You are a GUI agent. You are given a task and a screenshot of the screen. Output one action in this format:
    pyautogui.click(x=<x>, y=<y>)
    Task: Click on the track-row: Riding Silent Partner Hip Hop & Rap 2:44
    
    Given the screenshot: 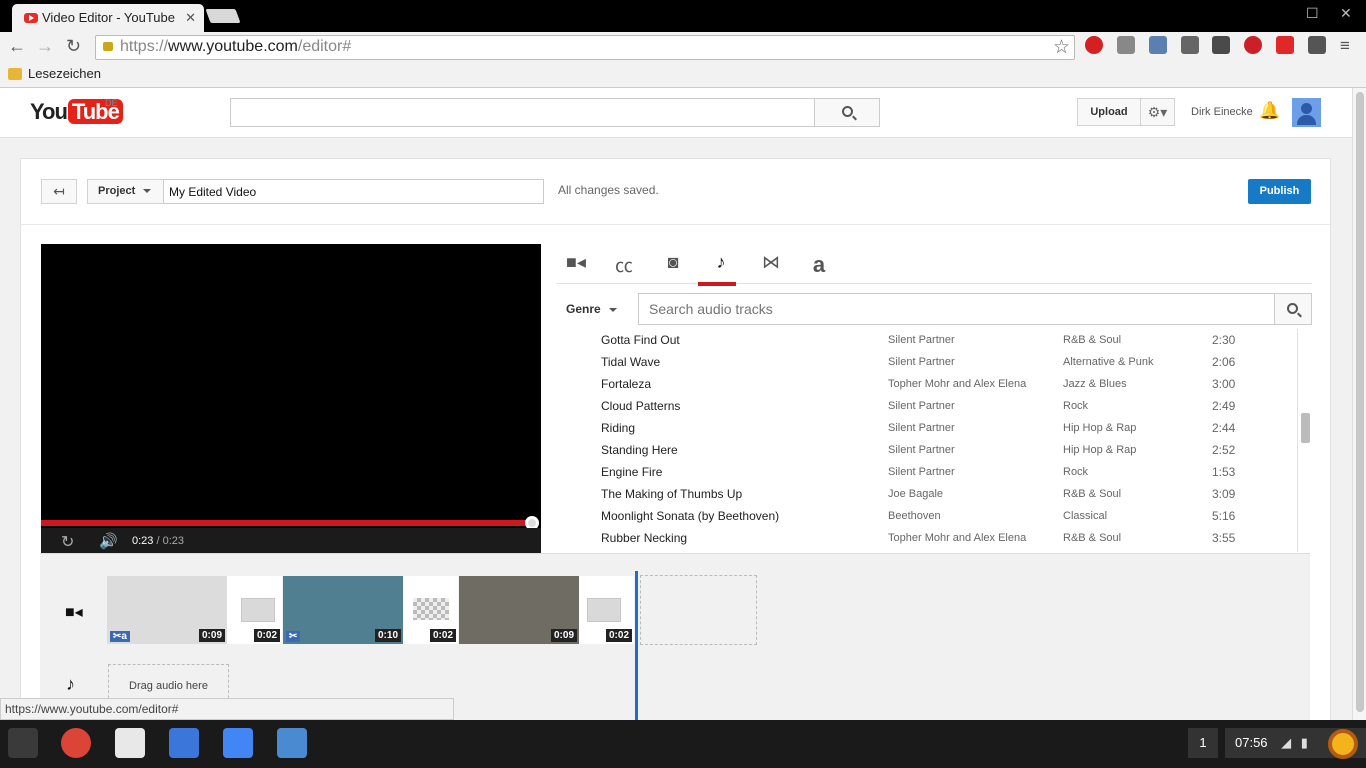 What is the action you would take?
    pyautogui.click(x=926, y=428)
    